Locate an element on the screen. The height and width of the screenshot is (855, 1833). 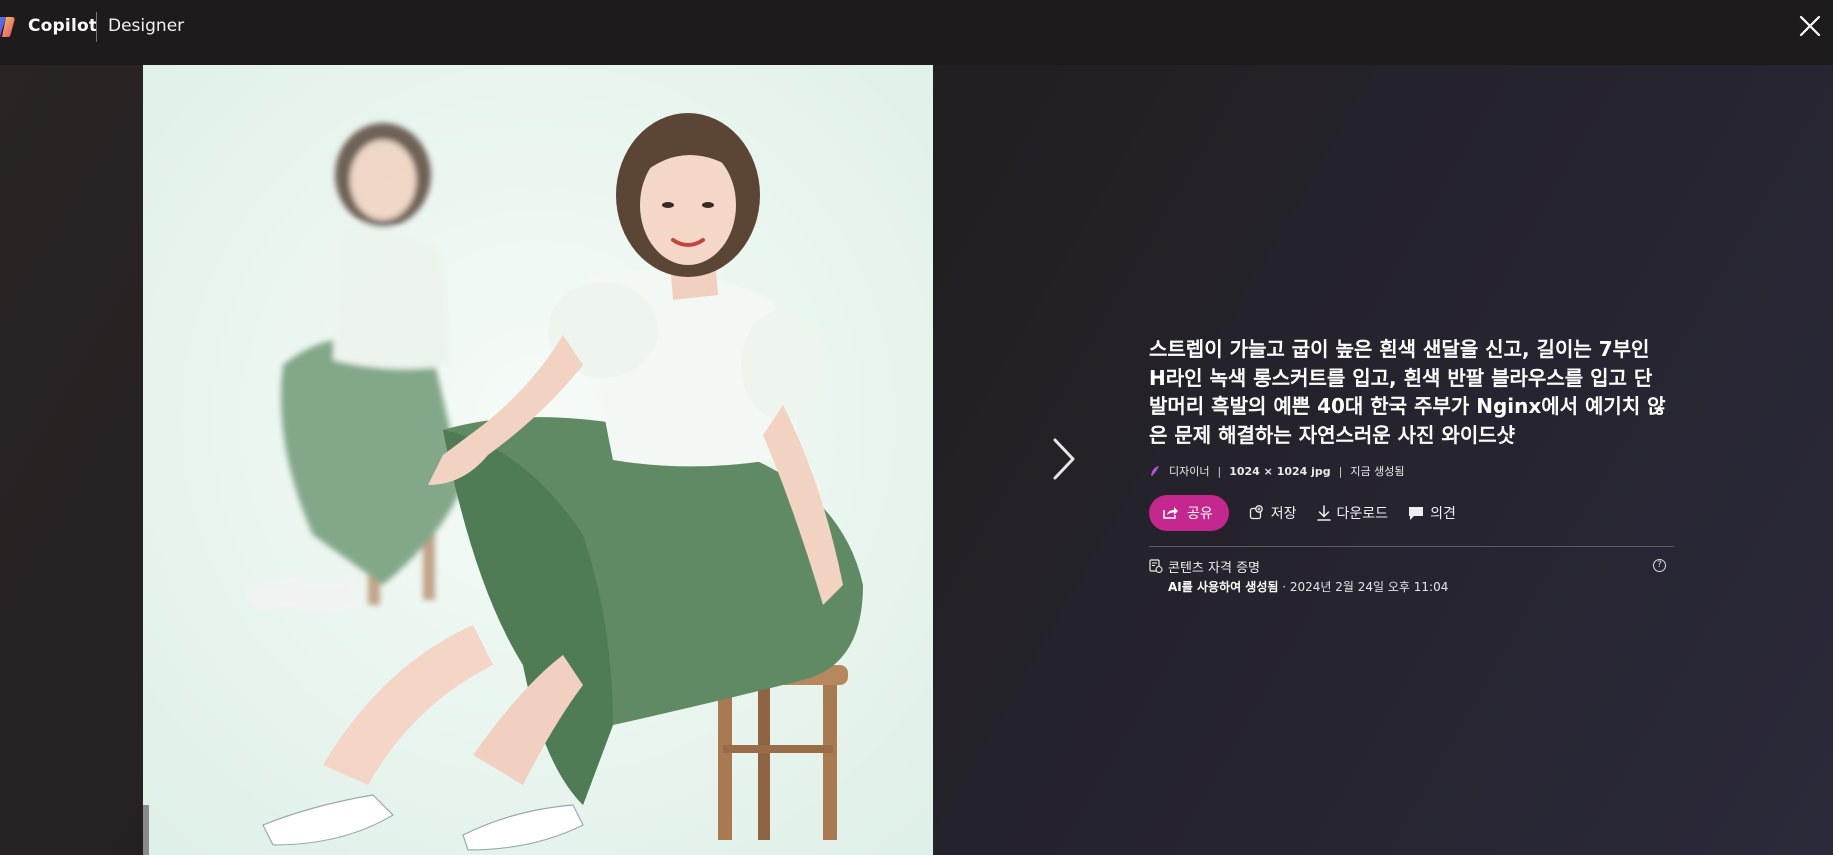
image-meta: 디자이너 | 1024 × 1024 jpg | 지금 생성됨 is located at coordinates (1411, 471).